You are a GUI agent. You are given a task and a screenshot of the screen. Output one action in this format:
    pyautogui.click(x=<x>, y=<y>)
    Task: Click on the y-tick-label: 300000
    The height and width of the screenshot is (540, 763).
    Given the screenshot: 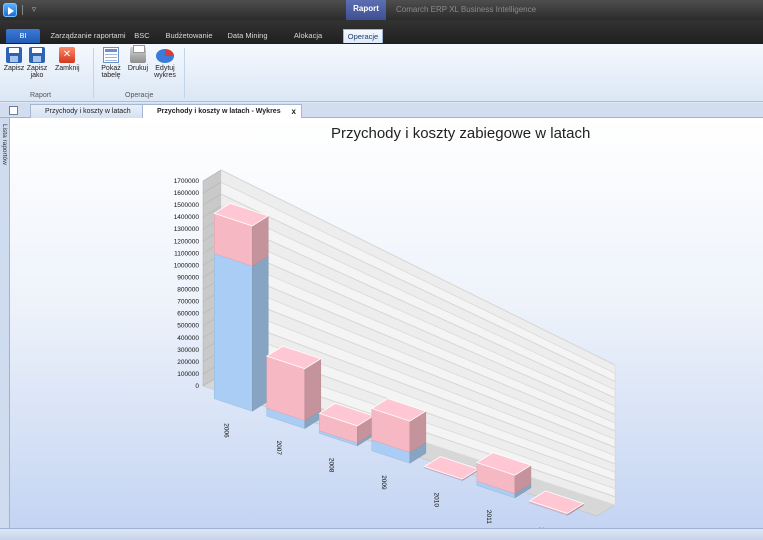 What is the action you would take?
    pyautogui.click(x=188, y=350)
    